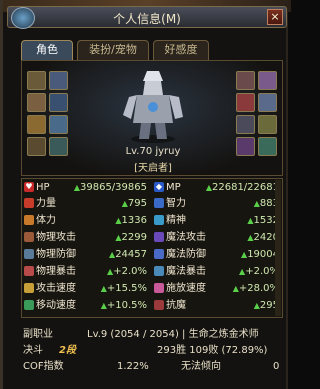  Describe the element at coordinates (43, 366) in the screenshot. I see `cof-label: COF指数` at that location.